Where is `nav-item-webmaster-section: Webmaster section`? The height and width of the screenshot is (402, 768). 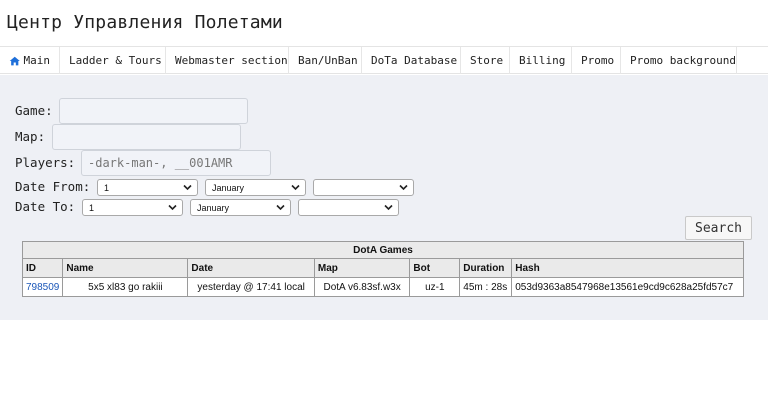
nav-item-webmaster-section: Webmaster section is located at coordinates (227, 60).